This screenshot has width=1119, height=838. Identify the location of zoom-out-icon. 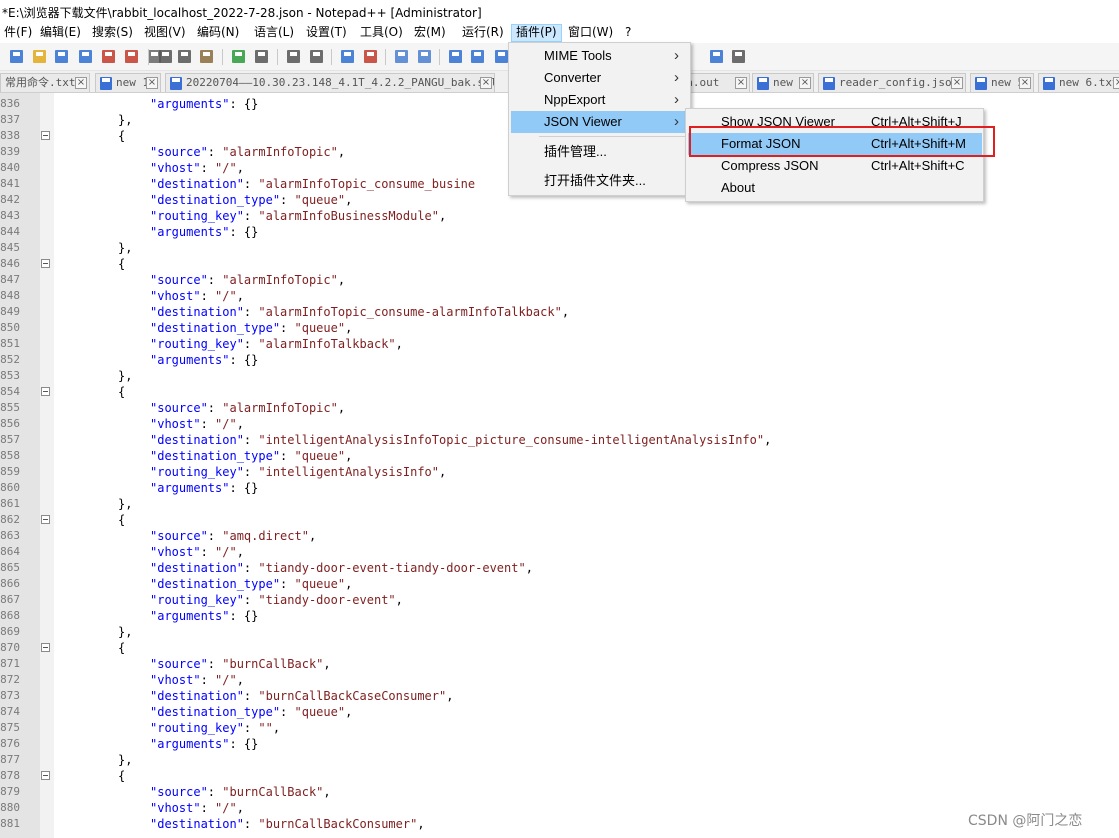
(370, 56).